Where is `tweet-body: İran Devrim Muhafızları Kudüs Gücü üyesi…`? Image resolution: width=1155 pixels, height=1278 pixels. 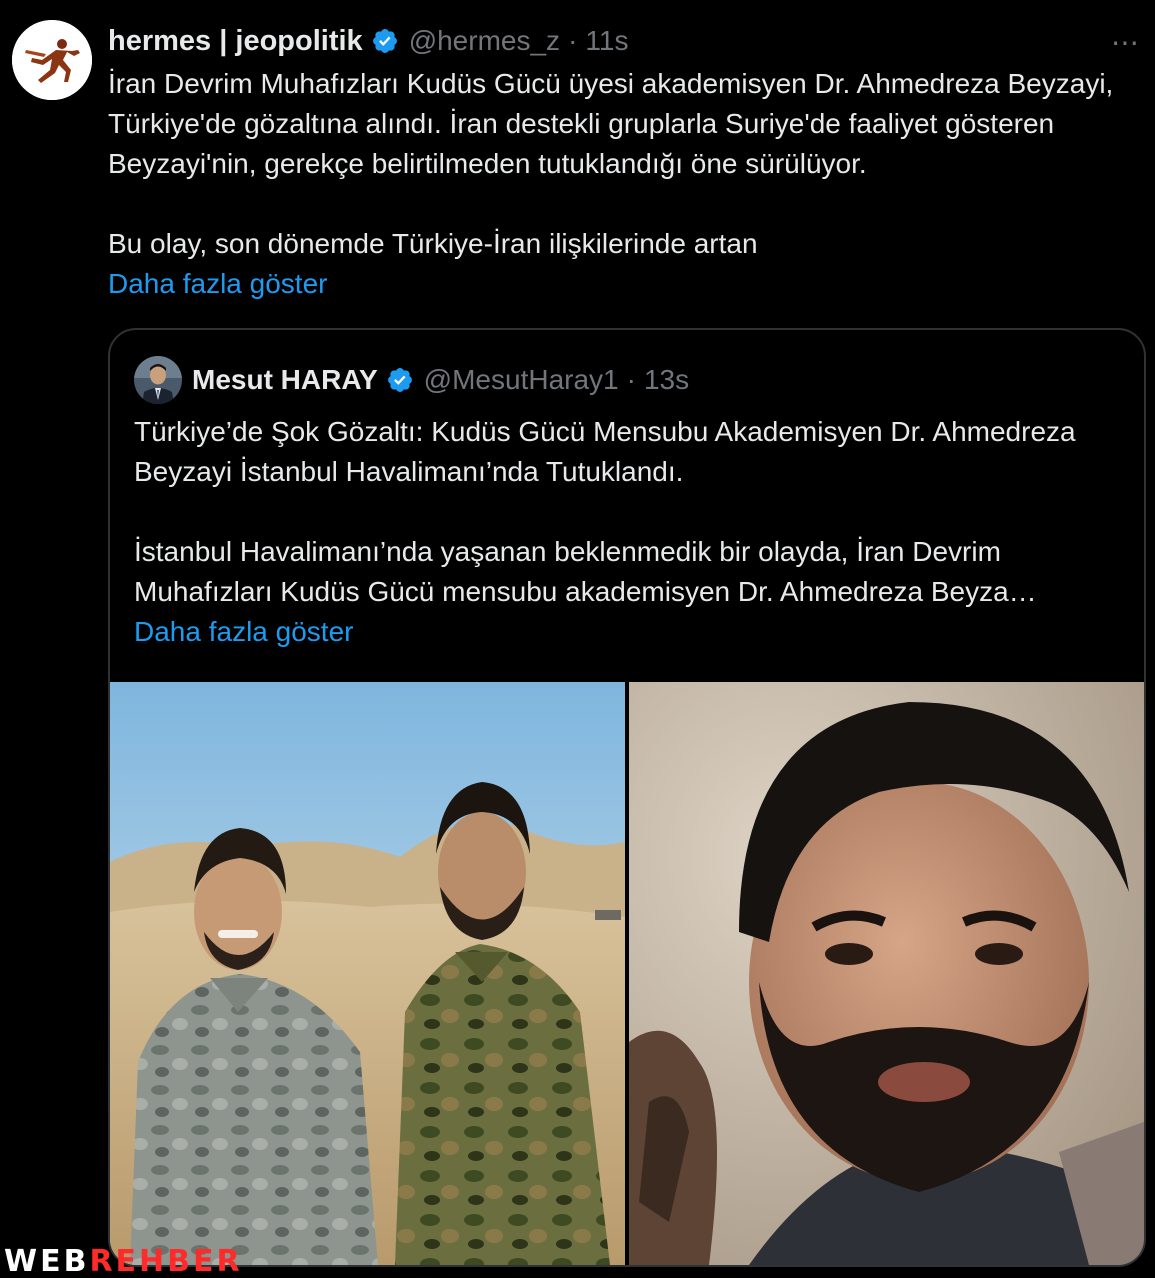 tweet-body: İran Devrim Muhafızları Kudüs Gücü üyesi… is located at coordinates (628, 164).